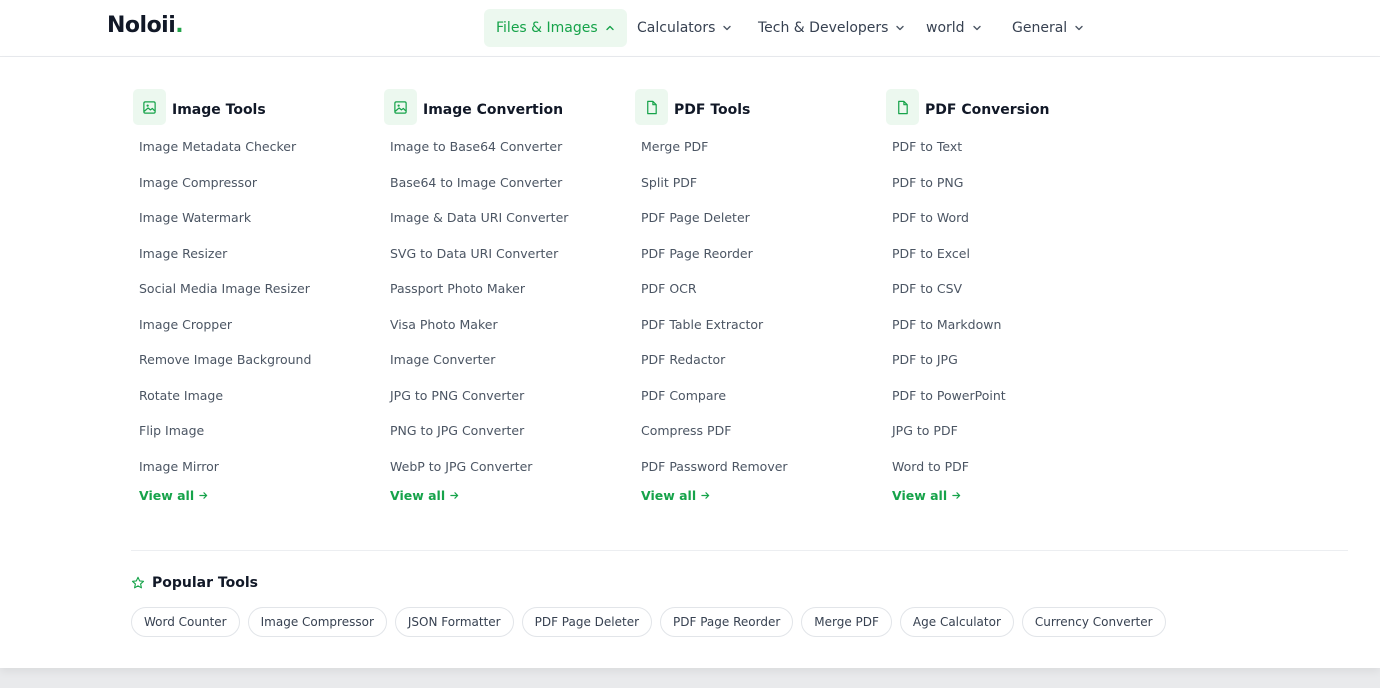 The width and height of the screenshot is (1380, 688). I want to click on menu-link: PDF to Text, so click(1008, 150).